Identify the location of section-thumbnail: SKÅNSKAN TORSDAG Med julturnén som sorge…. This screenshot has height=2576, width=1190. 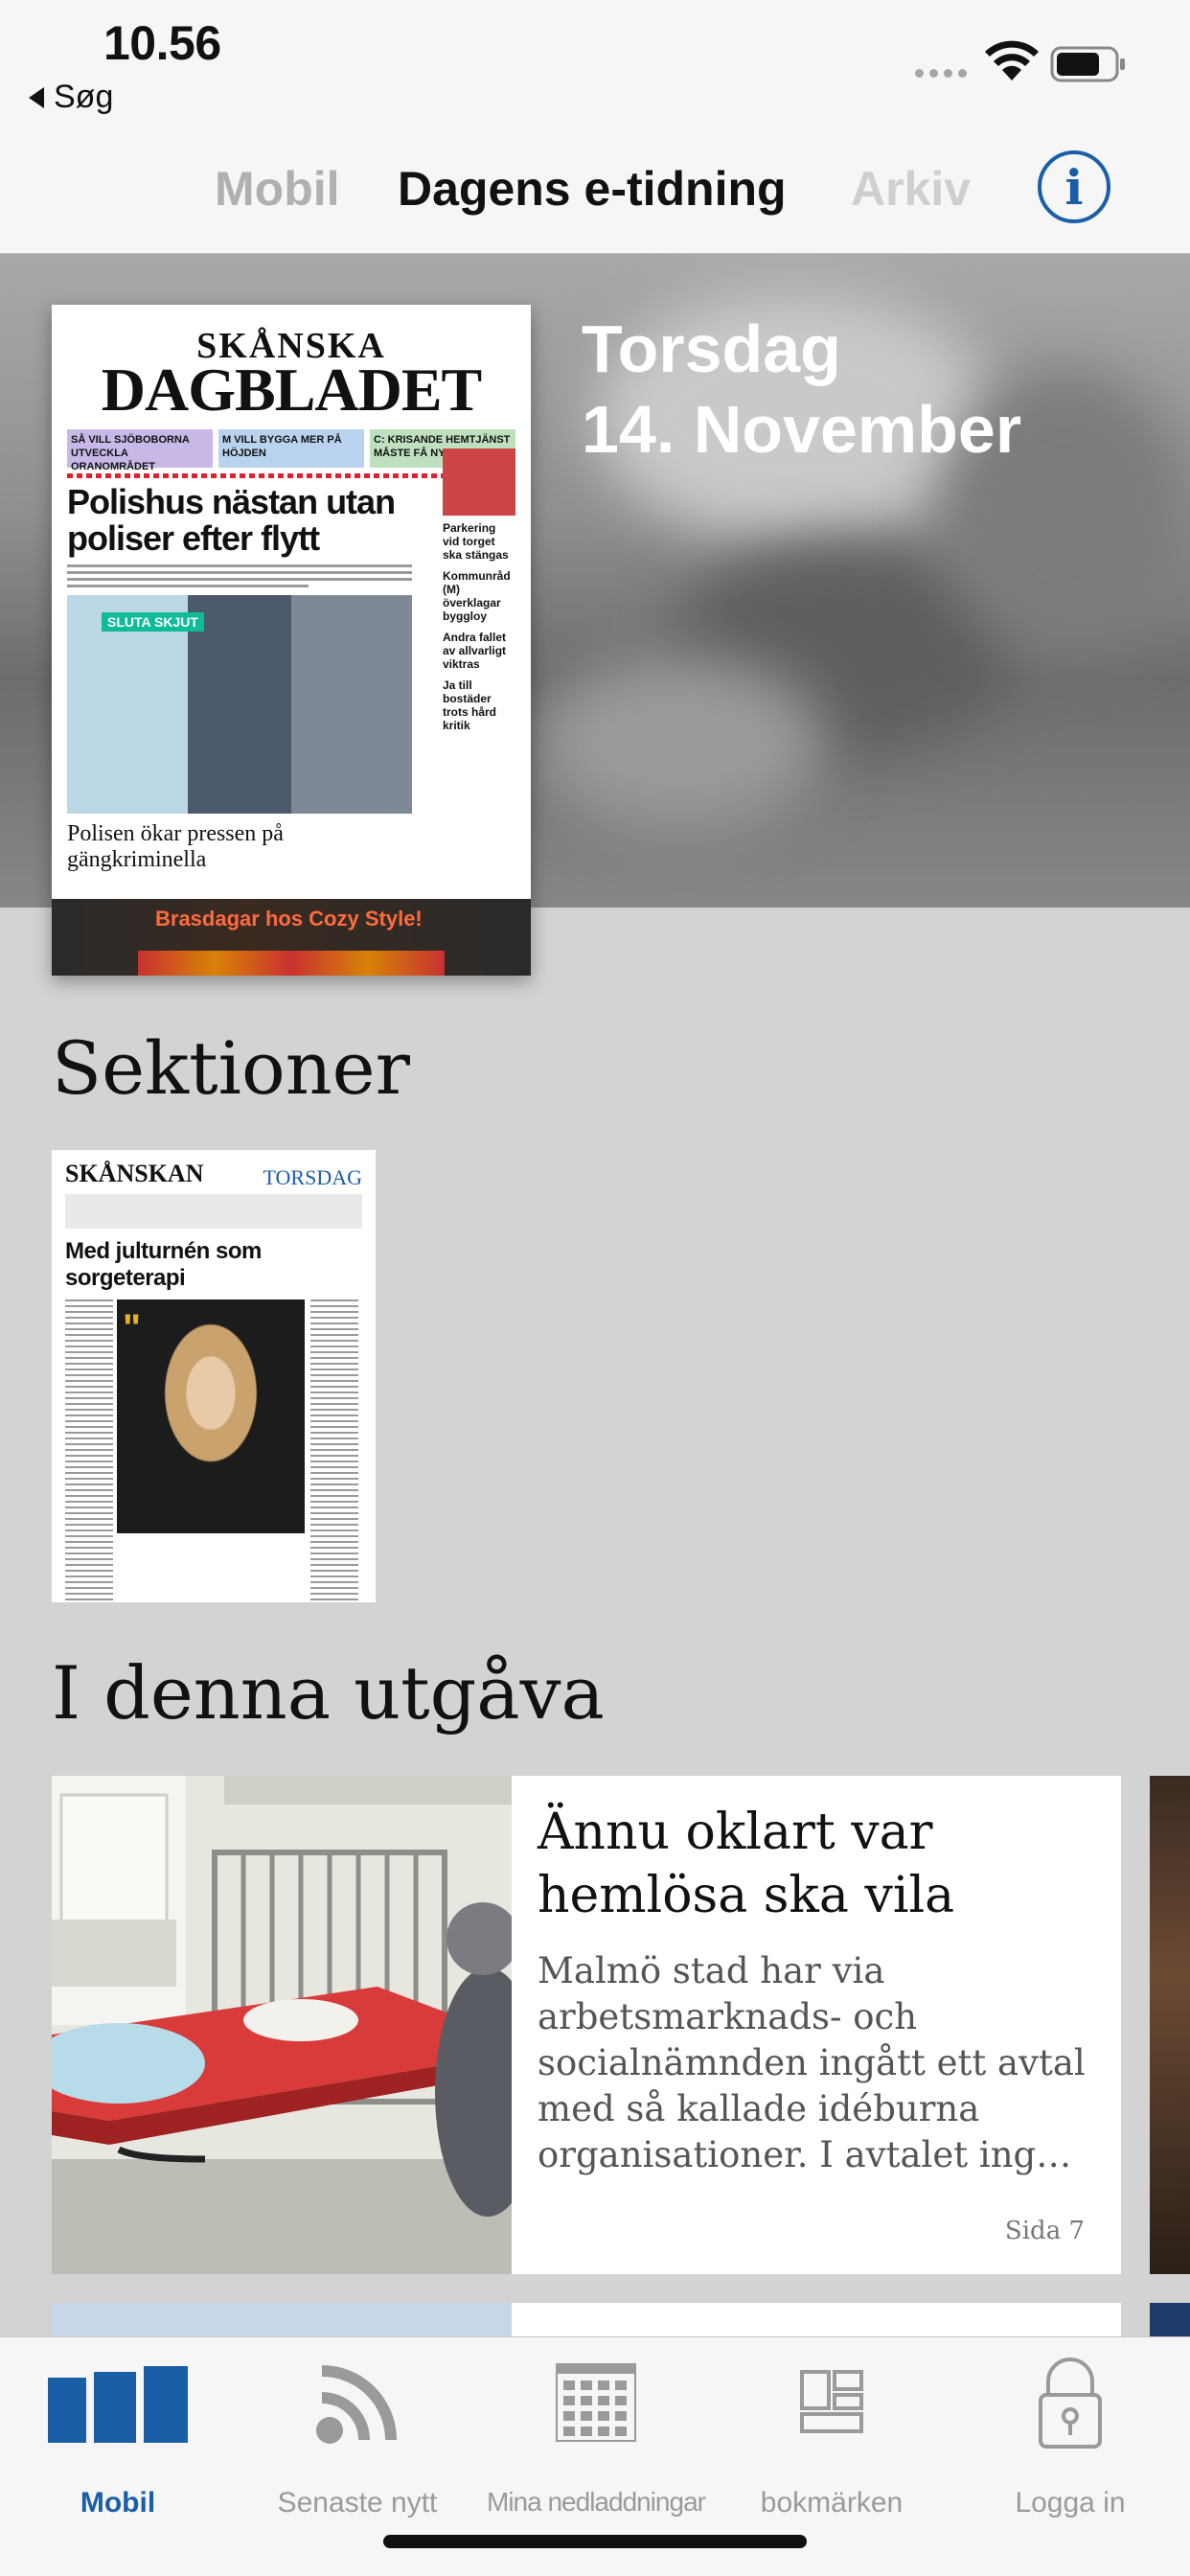
(214, 1376).